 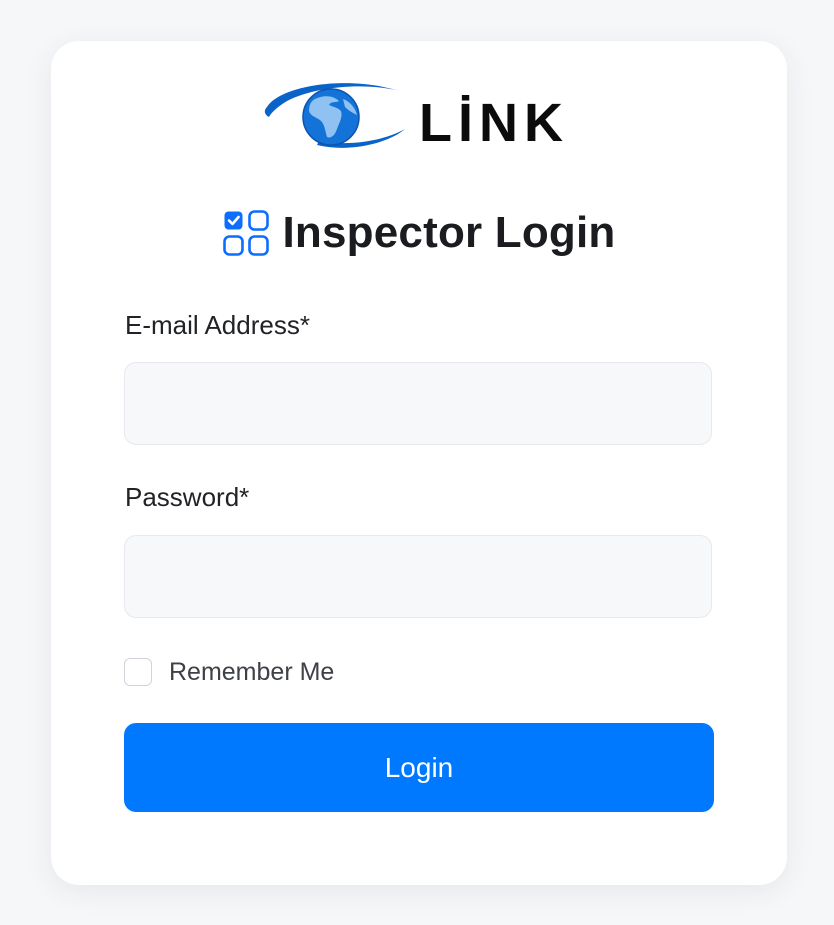 What do you see at coordinates (416, 118) in the screenshot?
I see `link-logo-image: LİNK` at bounding box center [416, 118].